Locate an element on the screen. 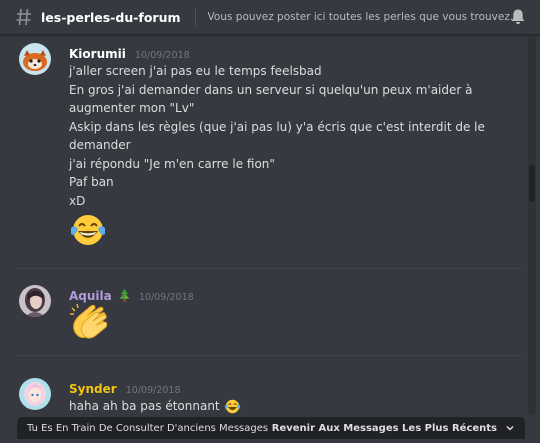 The height and width of the screenshot is (443, 540). message-content is located at coordinates (269, 322).